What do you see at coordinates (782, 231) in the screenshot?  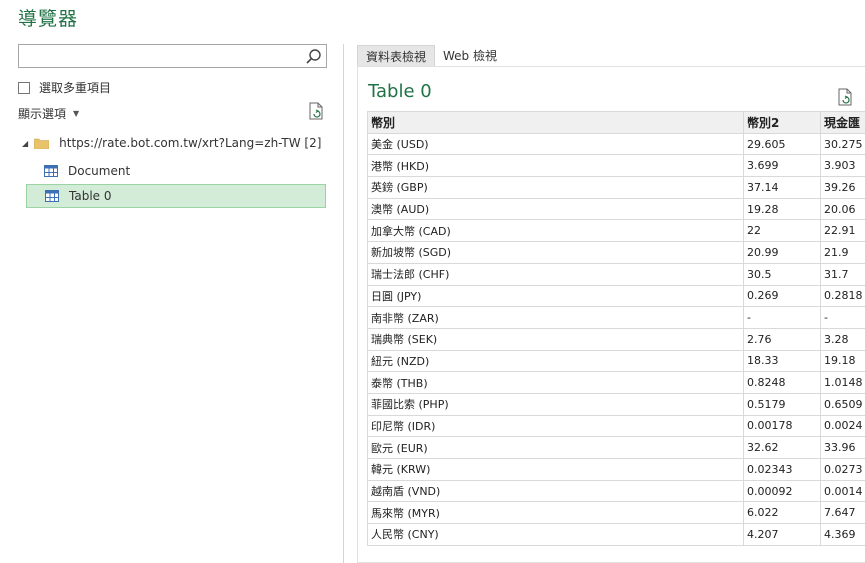 I see `table-cell: 22` at bounding box center [782, 231].